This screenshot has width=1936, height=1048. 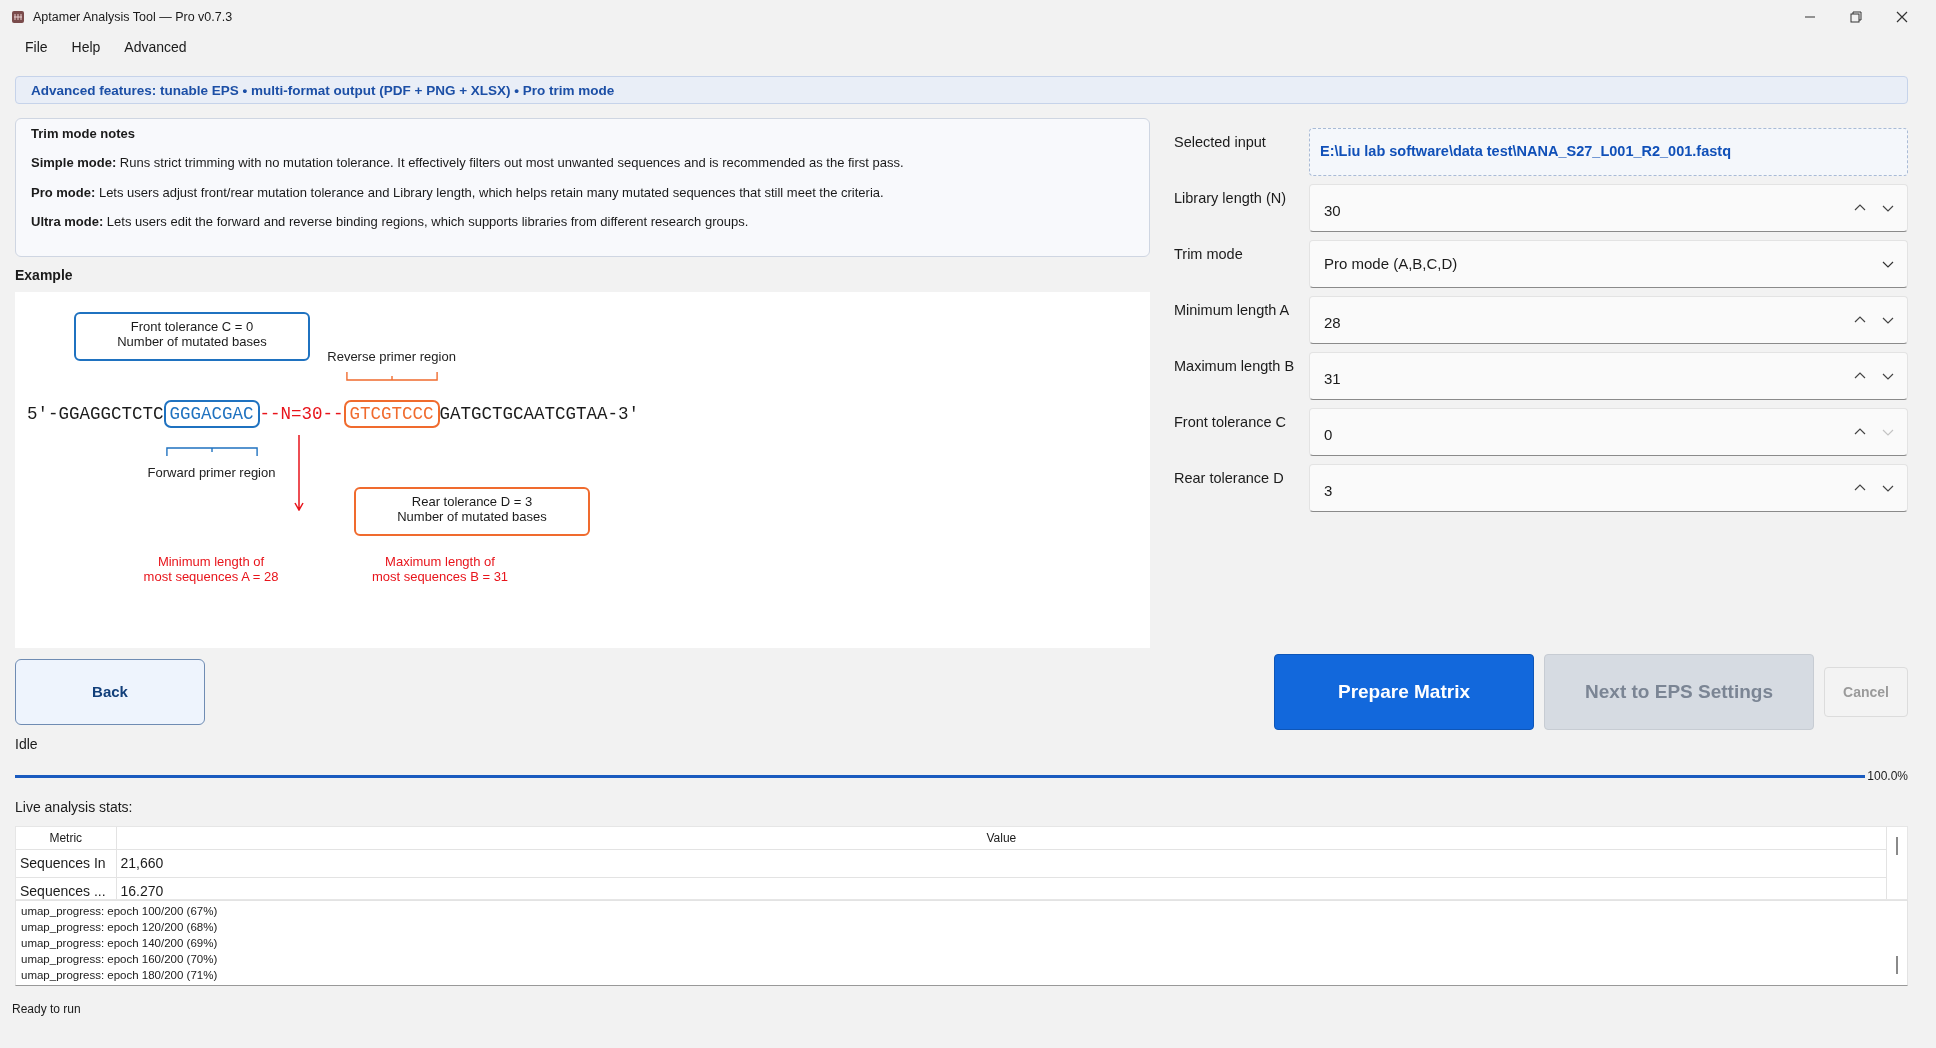 What do you see at coordinates (155, 47) in the screenshot?
I see `menu-item: Advanced` at bounding box center [155, 47].